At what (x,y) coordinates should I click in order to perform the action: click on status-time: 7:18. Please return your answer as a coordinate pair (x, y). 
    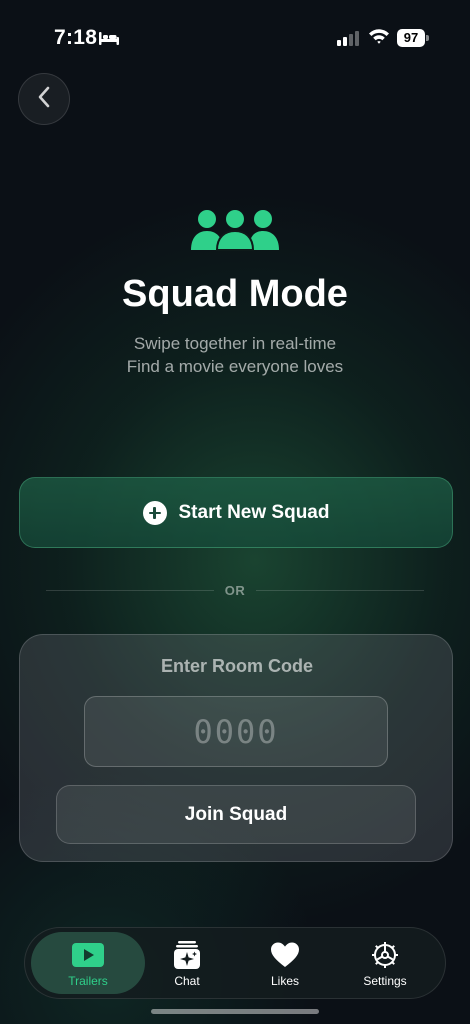
    Looking at the image, I should click on (76, 37).